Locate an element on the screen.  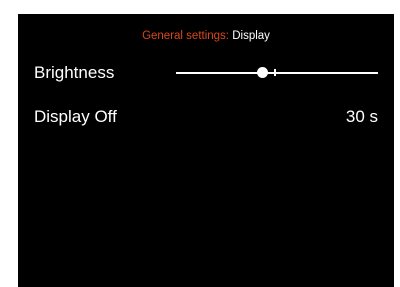
breadcrumb-current: Display is located at coordinates (251, 36).